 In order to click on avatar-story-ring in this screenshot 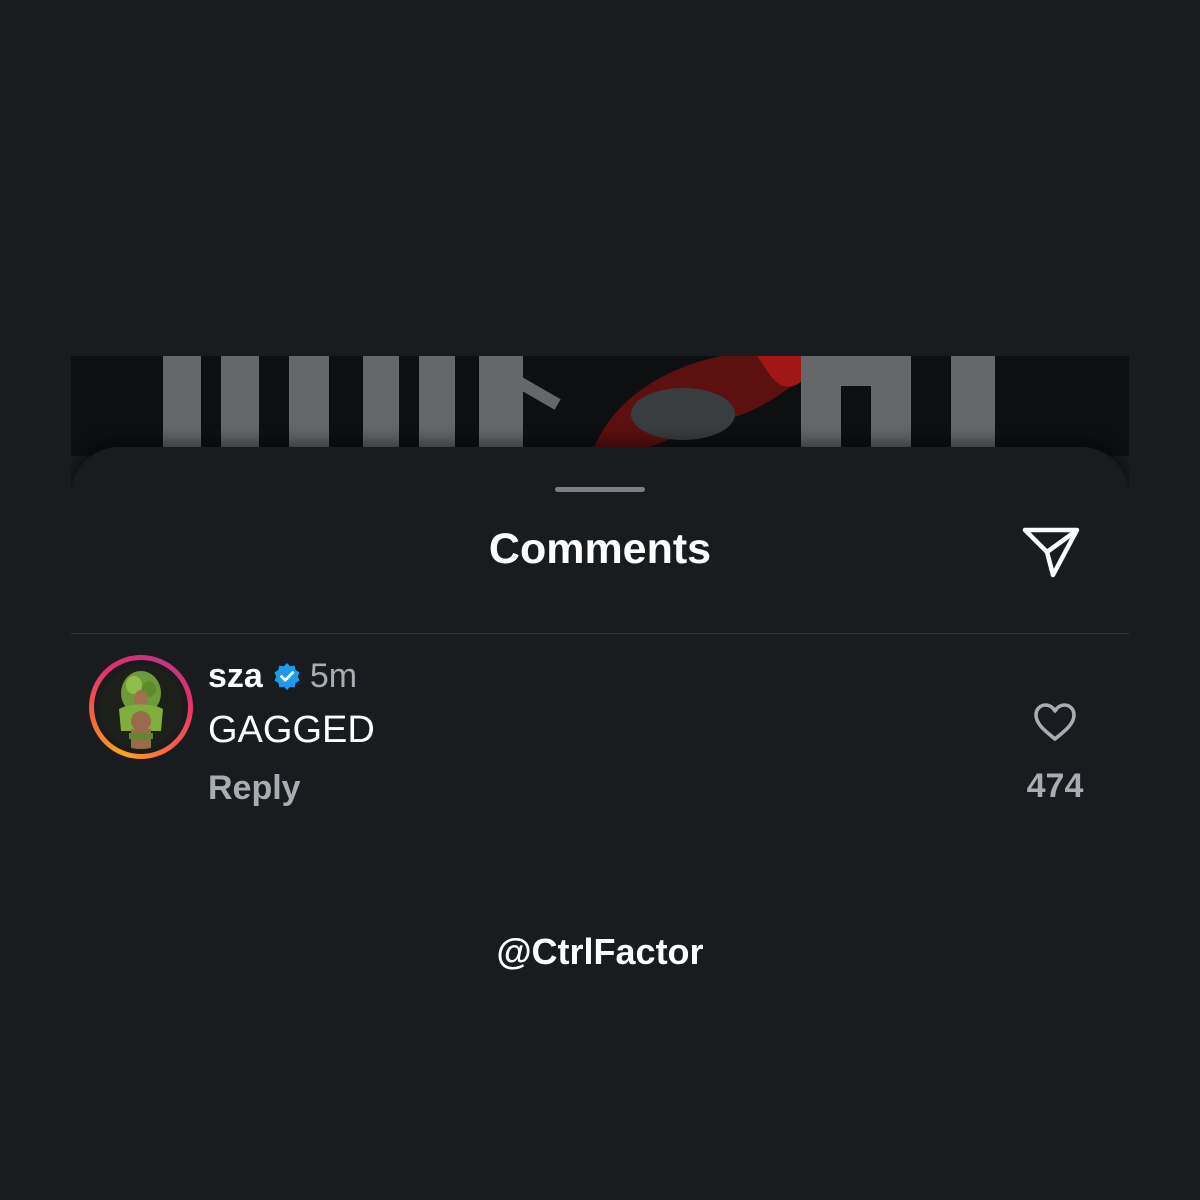, I will do `click(141, 707)`.